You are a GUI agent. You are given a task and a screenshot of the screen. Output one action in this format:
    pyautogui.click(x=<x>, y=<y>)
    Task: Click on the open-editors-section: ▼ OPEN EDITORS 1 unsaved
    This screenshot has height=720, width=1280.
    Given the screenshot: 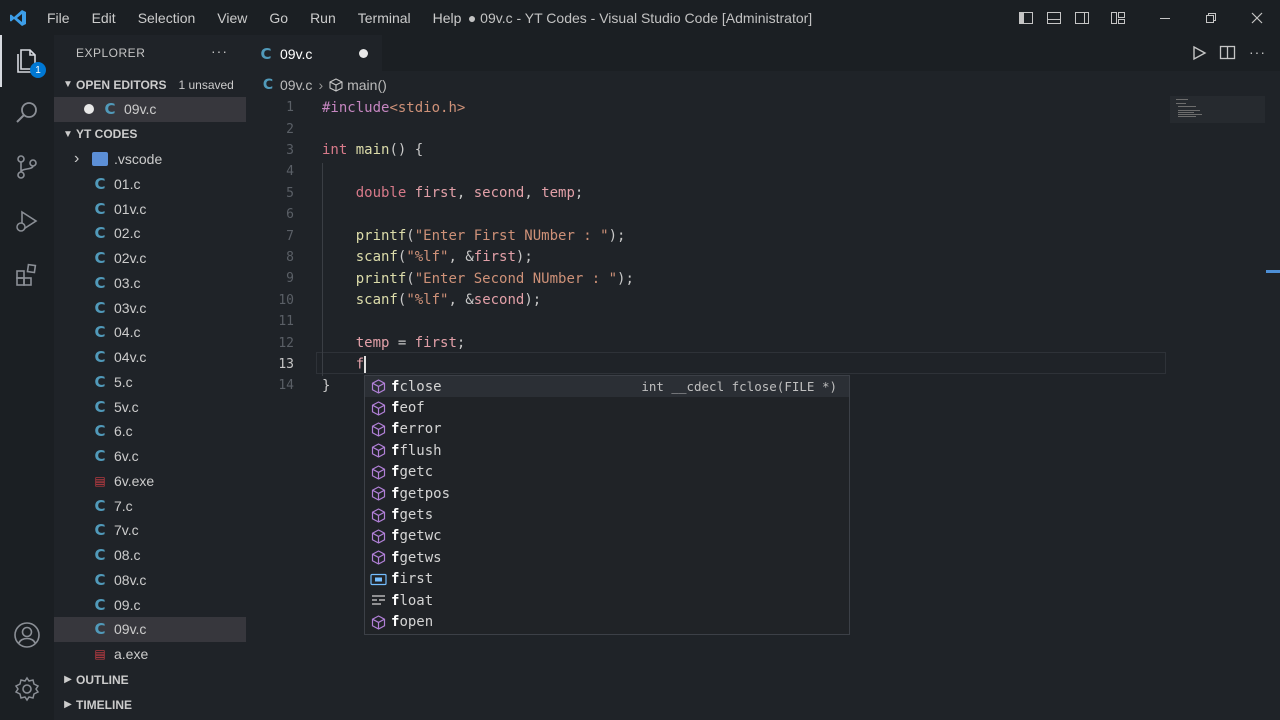 What is the action you would take?
    pyautogui.click(x=150, y=84)
    